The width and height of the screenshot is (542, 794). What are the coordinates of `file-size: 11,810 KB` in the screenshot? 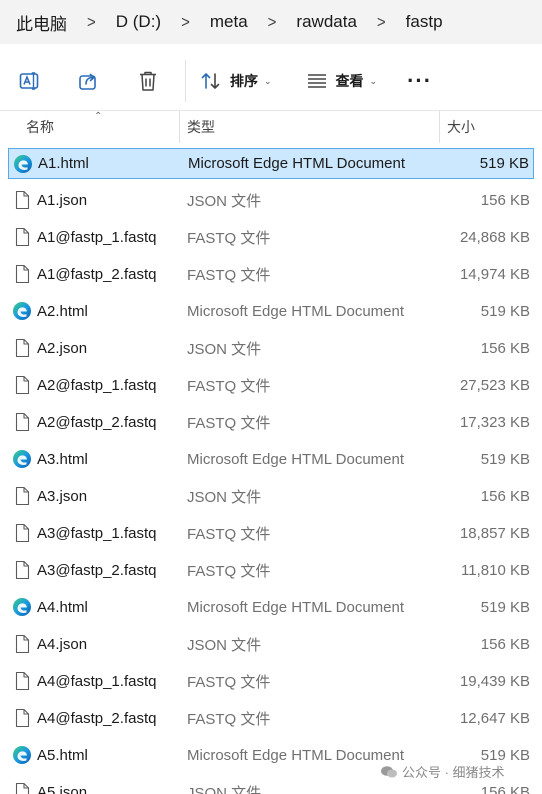 It's located at (495, 570).